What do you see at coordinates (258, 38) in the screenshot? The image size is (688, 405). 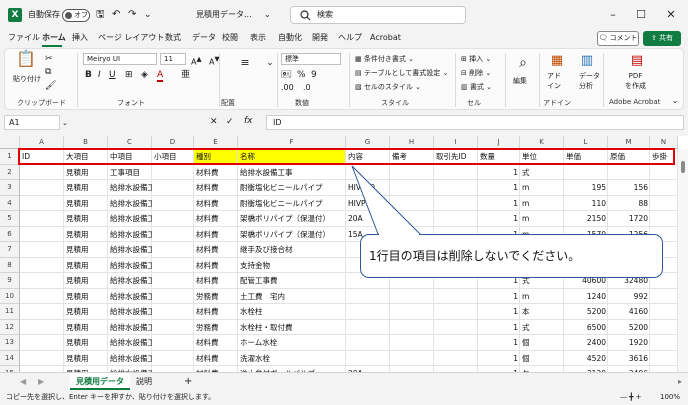 I see `tab-view: 表示` at bounding box center [258, 38].